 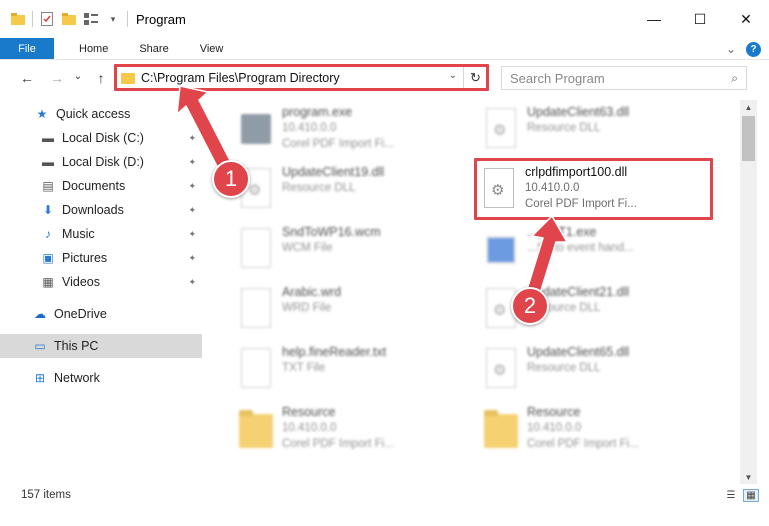 What do you see at coordinates (69, 19) in the screenshot?
I see `new-folder-icon` at bounding box center [69, 19].